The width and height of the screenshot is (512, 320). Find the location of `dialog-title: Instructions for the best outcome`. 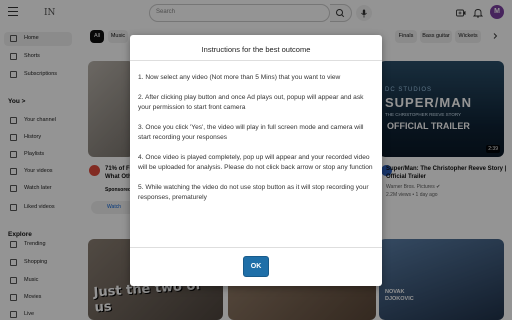

dialog-title: Instructions for the best outcome is located at coordinates (256, 49).